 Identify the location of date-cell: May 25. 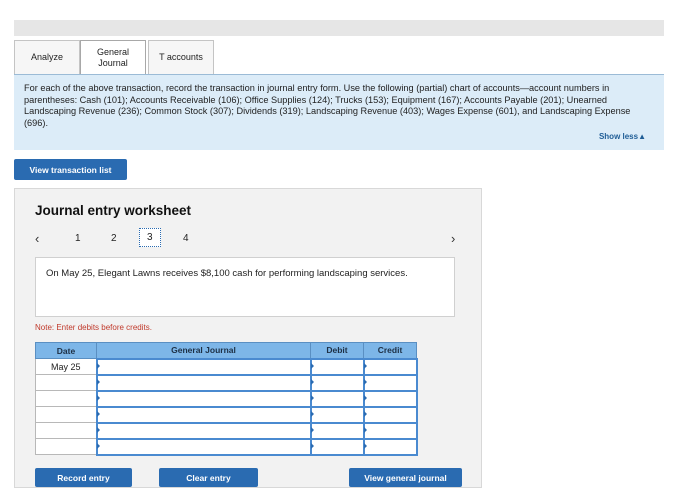
(66, 366).